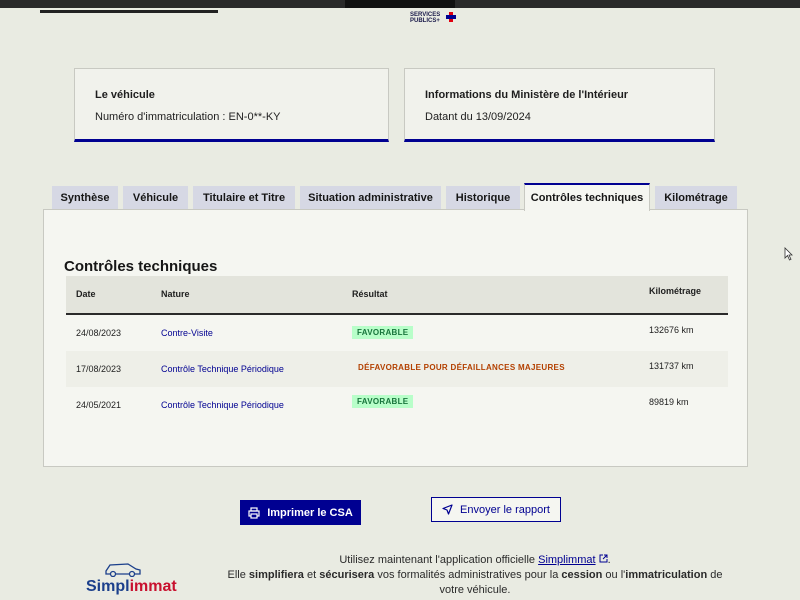  I want to click on column-header-km: Kilométrage, so click(675, 291).